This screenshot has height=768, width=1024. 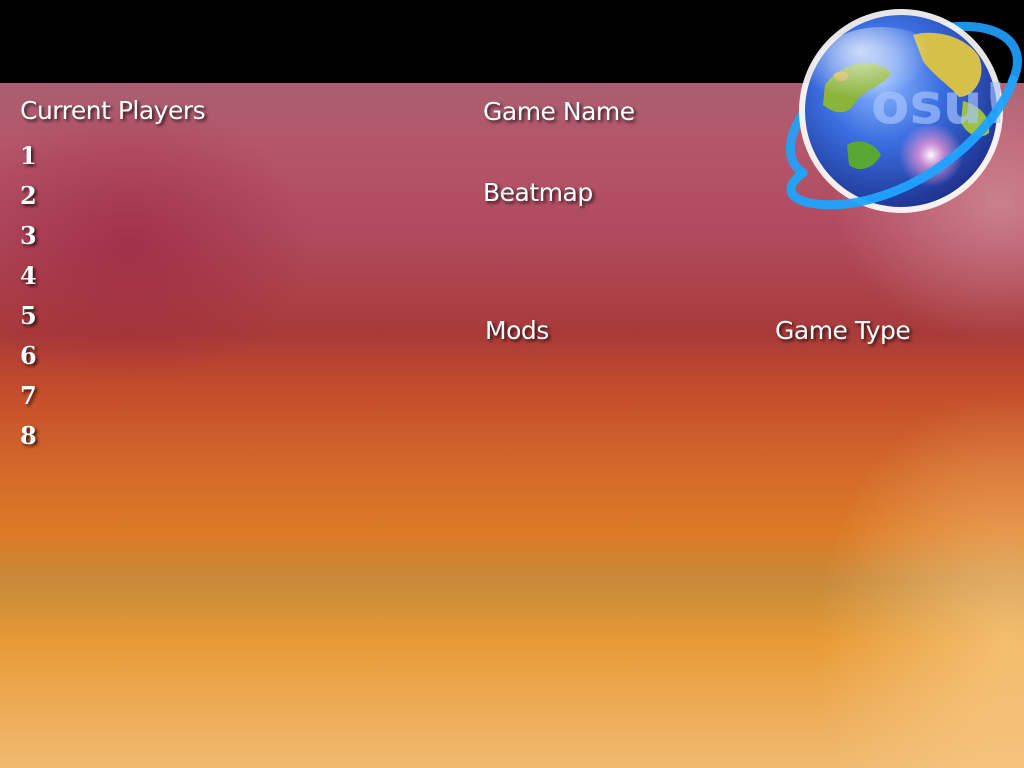 I want to click on player-slot-4: 4, so click(x=28, y=281).